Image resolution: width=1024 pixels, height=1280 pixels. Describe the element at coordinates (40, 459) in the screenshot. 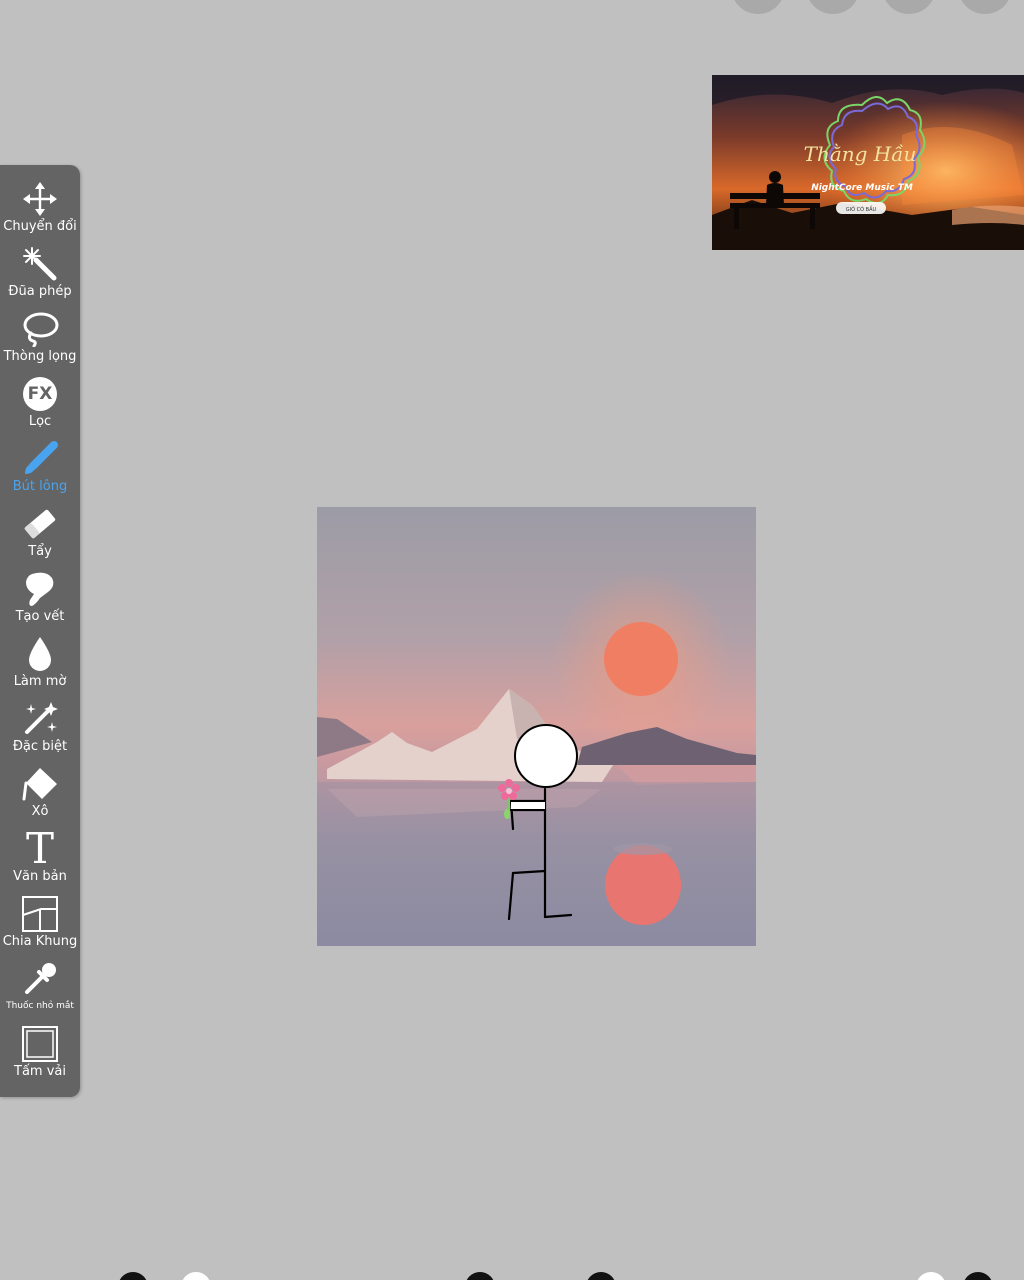

I see `brush-icon` at that location.